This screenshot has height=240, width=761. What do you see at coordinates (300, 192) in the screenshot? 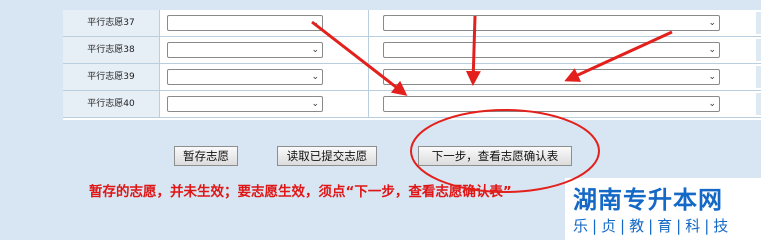
I see `notice-text: 暂存的志愿，并未生效；要志愿生效，须点“下一步，查看志愿确认表”` at bounding box center [300, 192].